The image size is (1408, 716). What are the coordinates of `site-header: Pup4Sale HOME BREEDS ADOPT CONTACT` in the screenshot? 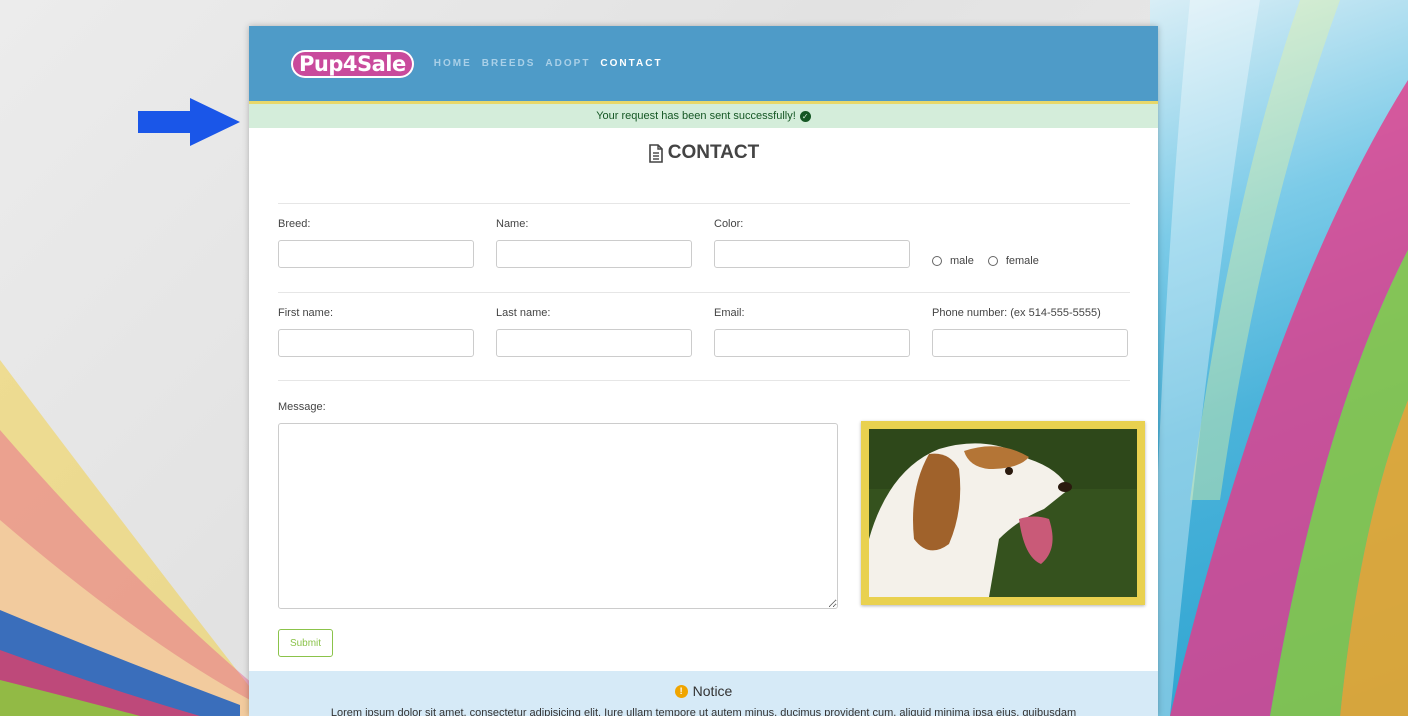 It's located at (703, 65).